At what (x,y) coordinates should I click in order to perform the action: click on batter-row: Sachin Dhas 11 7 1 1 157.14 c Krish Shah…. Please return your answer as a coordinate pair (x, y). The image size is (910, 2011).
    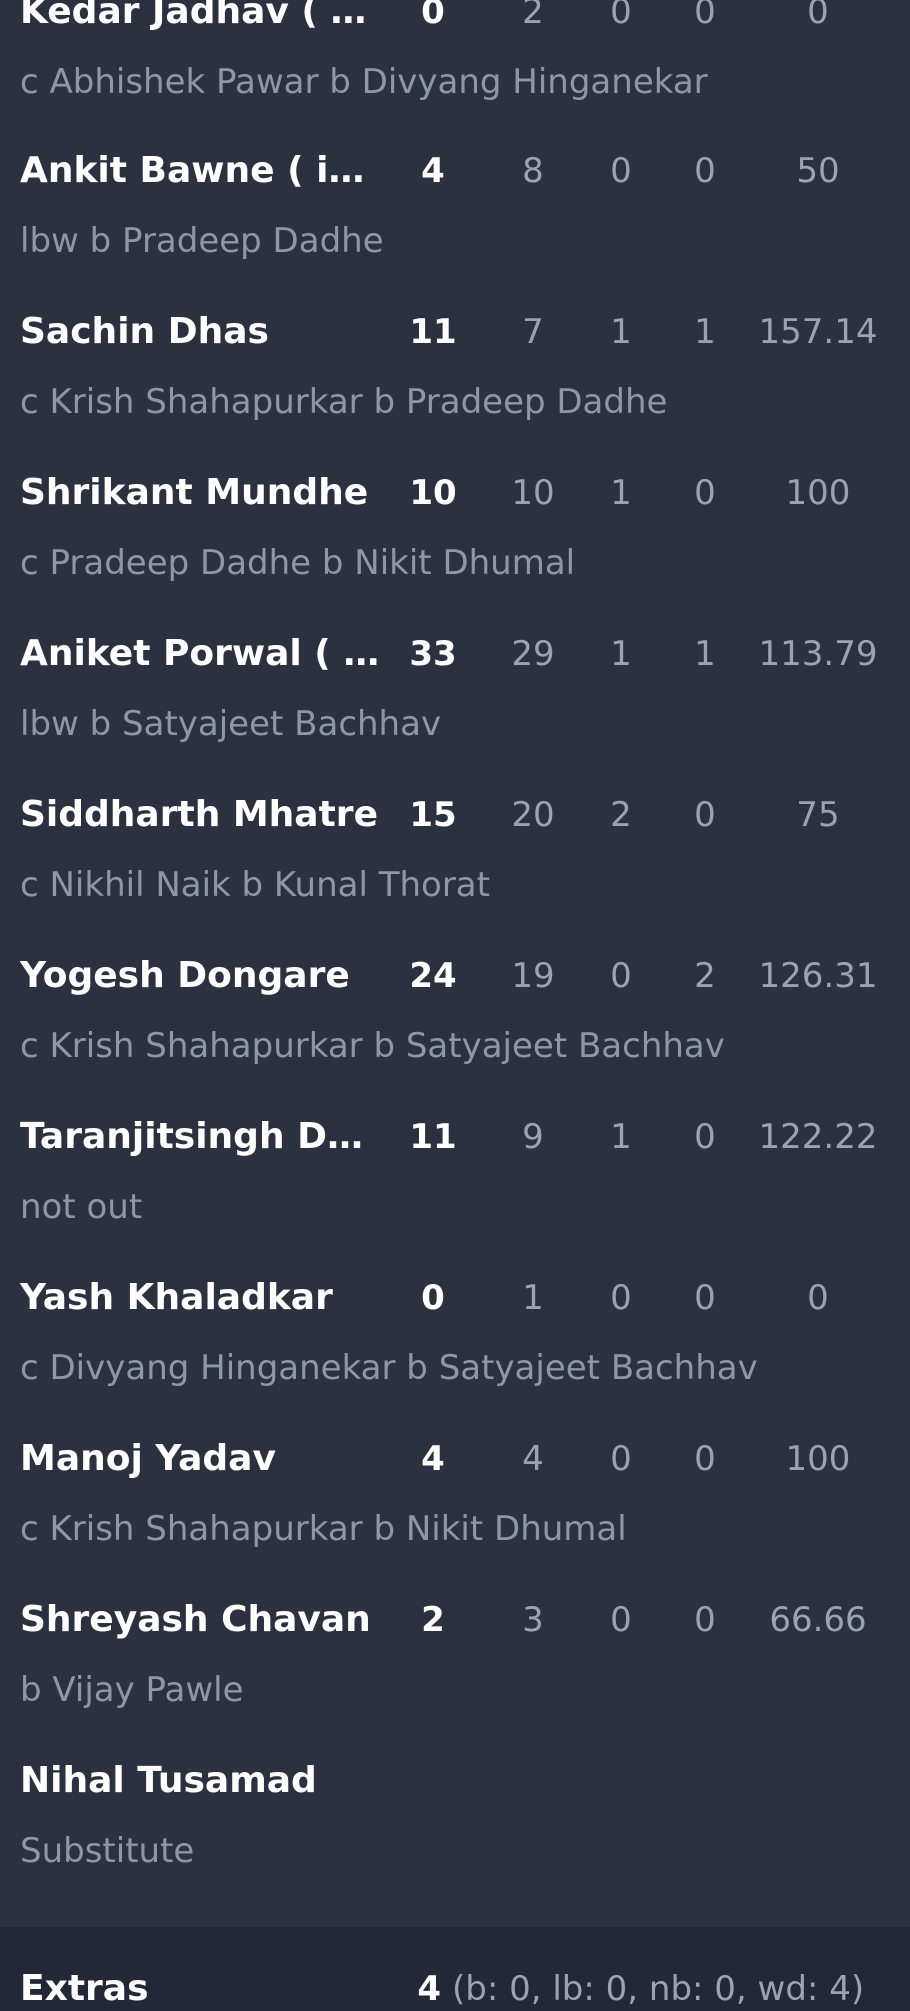
    Looking at the image, I should click on (455, 390).